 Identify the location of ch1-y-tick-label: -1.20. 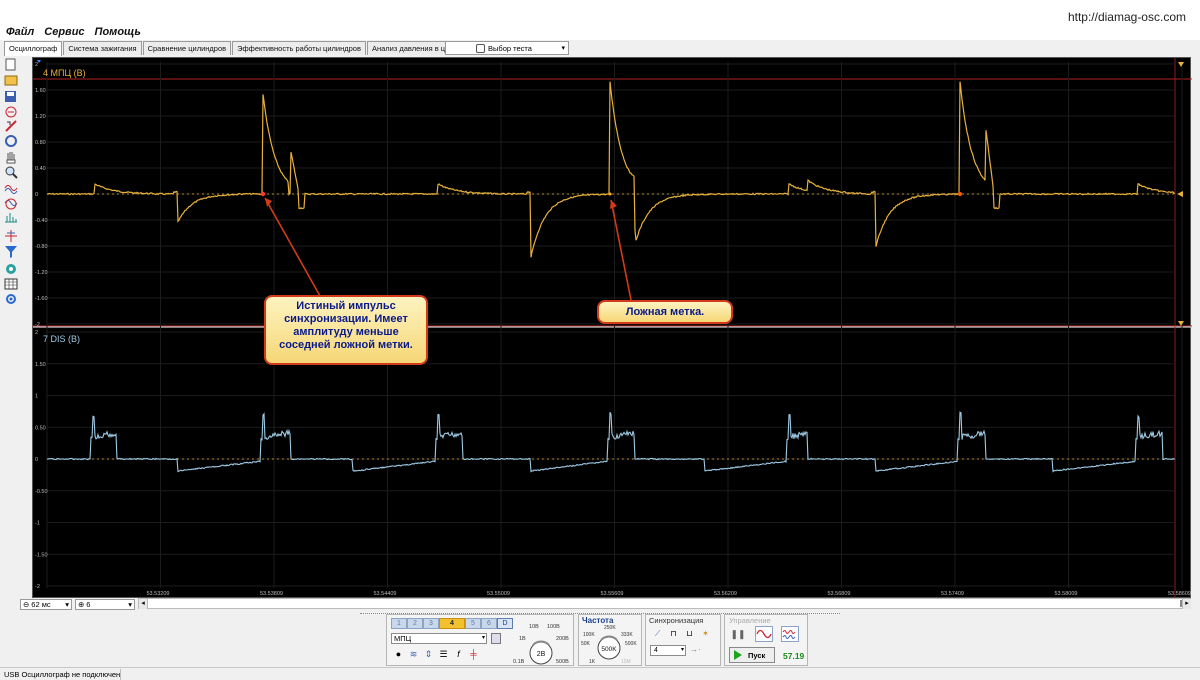
(41, 273).